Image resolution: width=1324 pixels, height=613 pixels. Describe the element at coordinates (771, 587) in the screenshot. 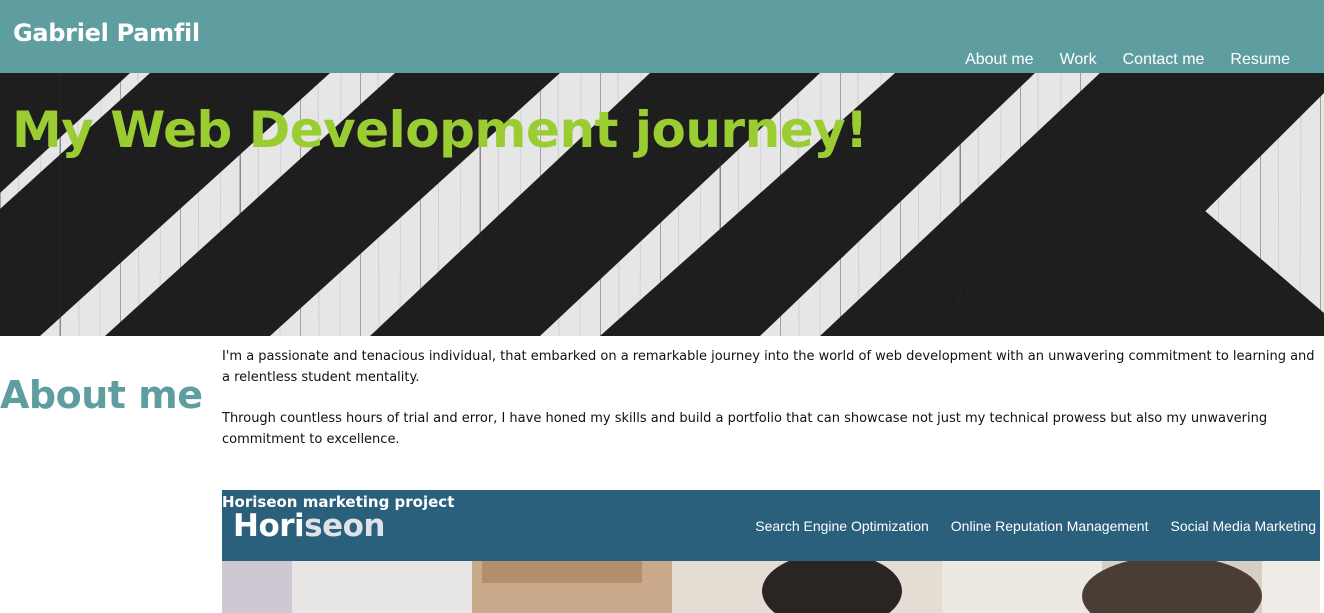

I see `project-screenshot-image` at that location.